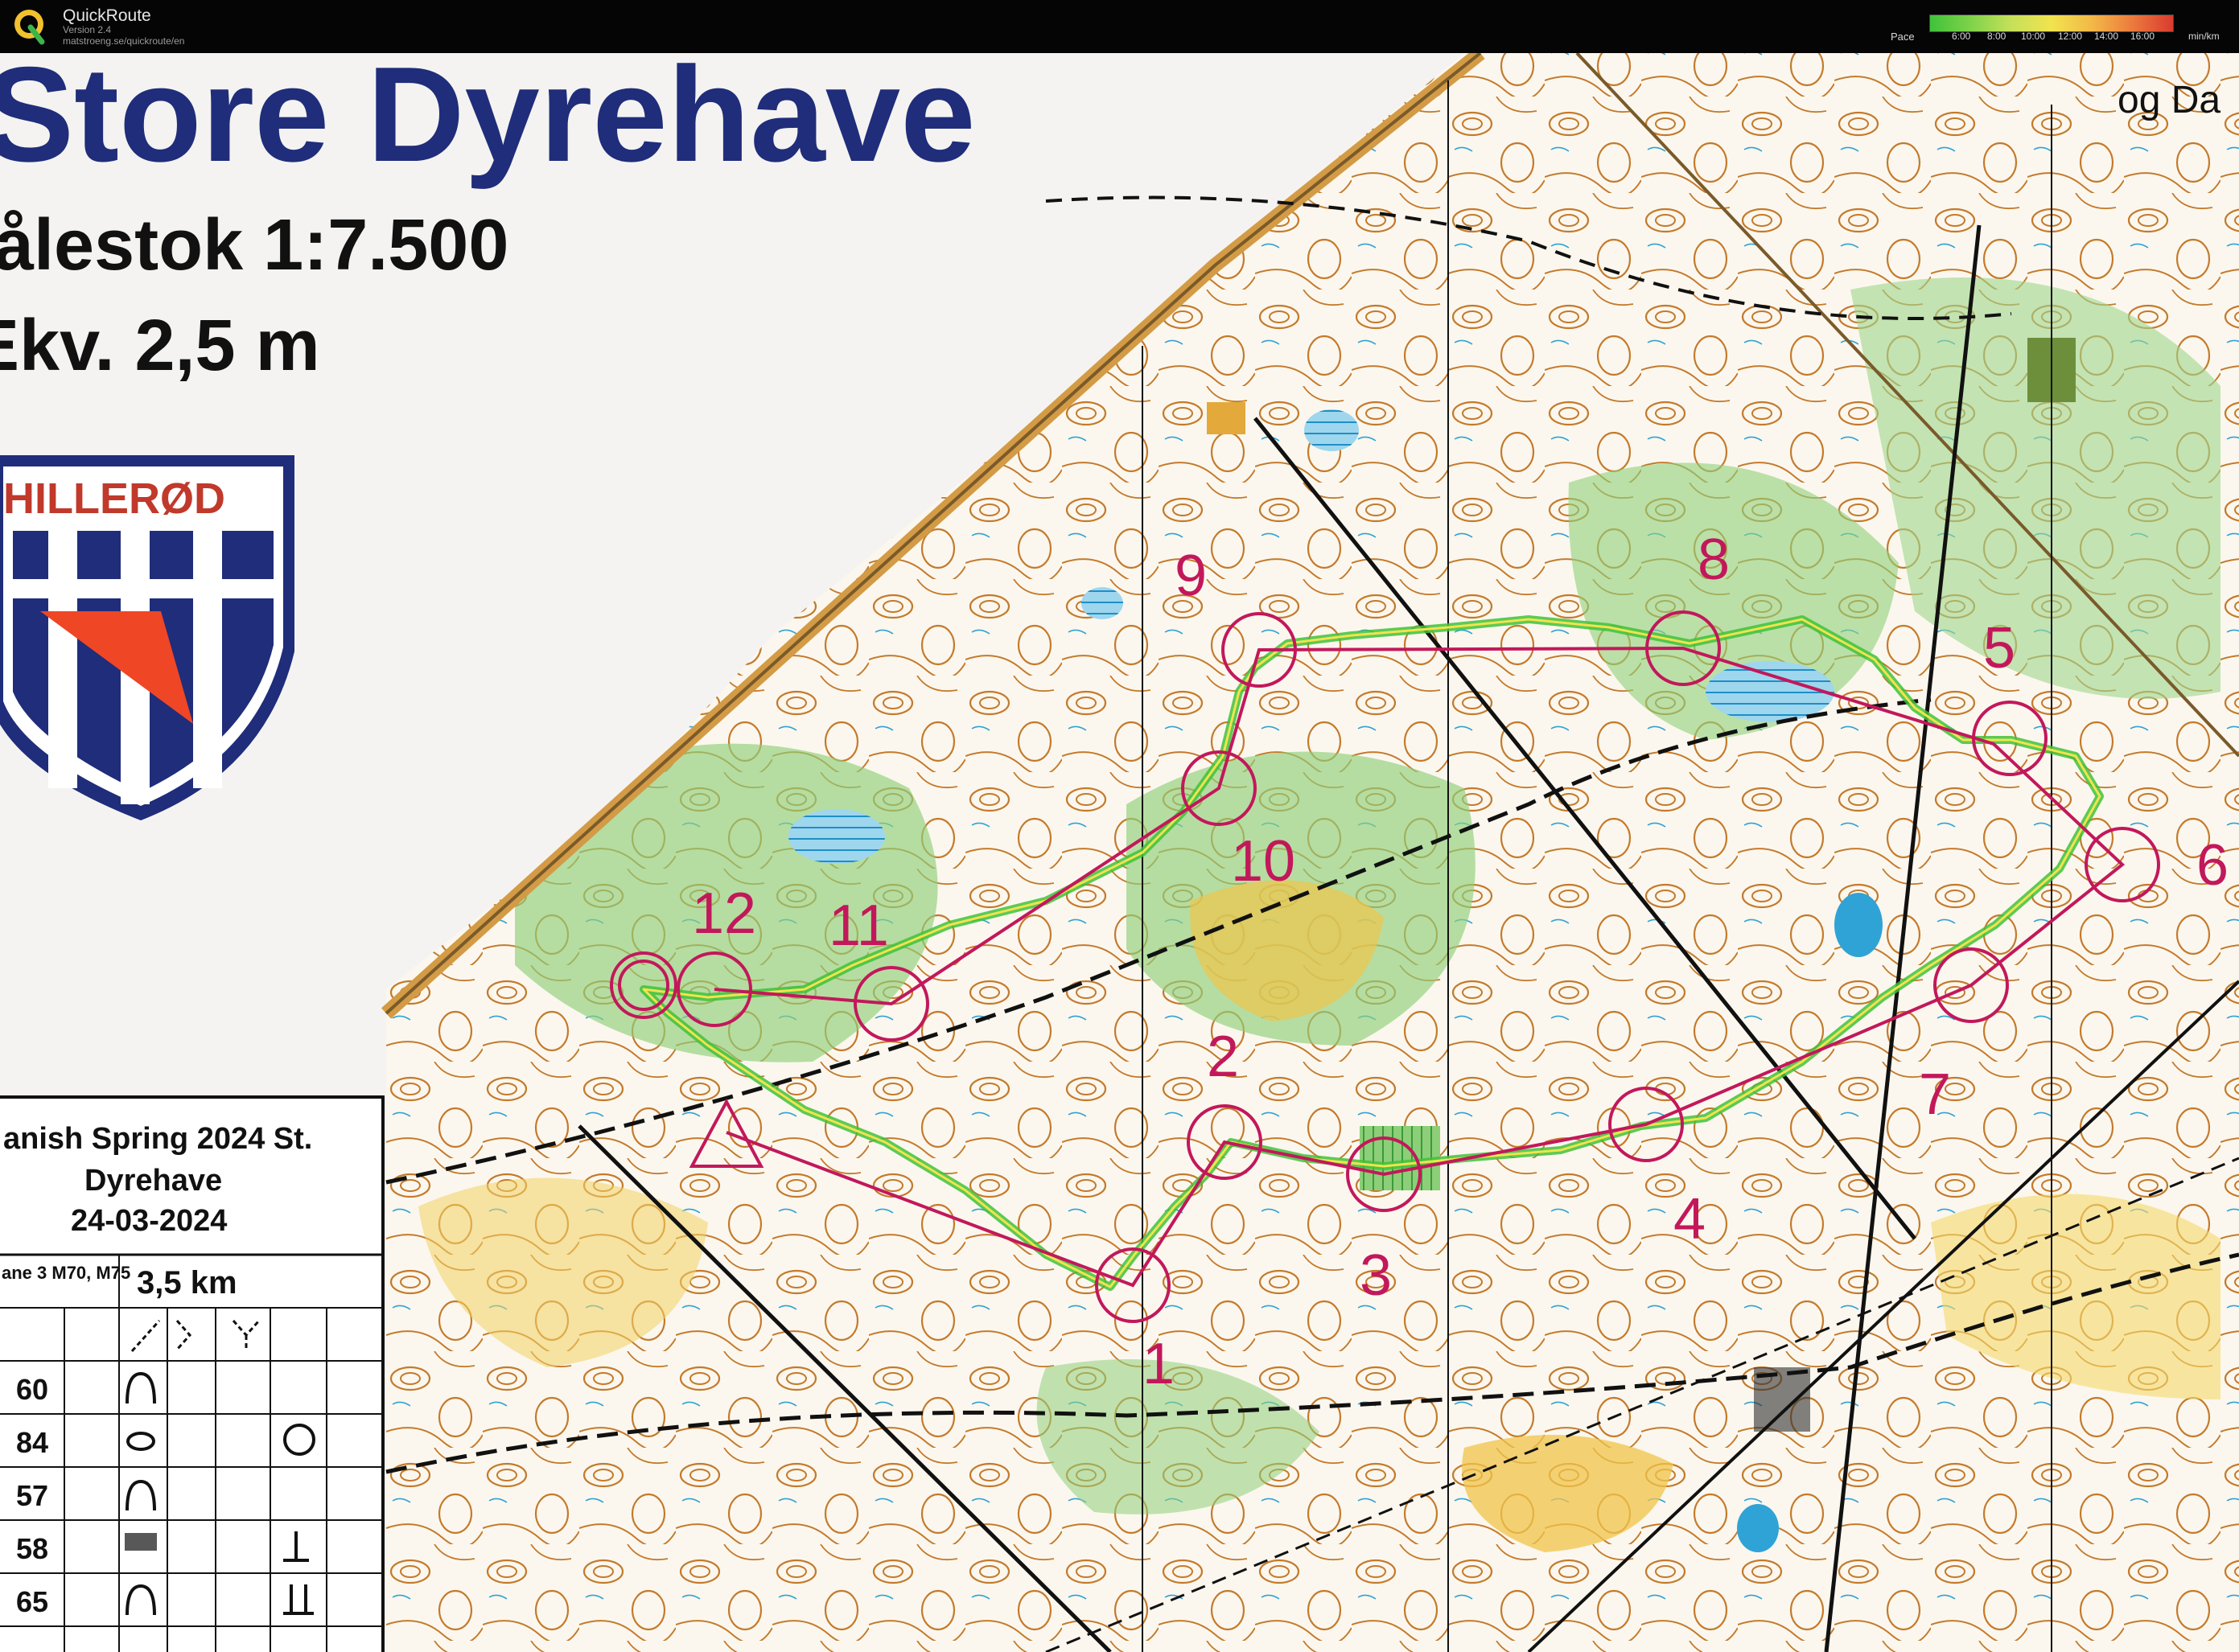  What do you see at coordinates (1223, 1057) in the screenshot?
I see `control-number-2: 2` at bounding box center [1223, 1057].